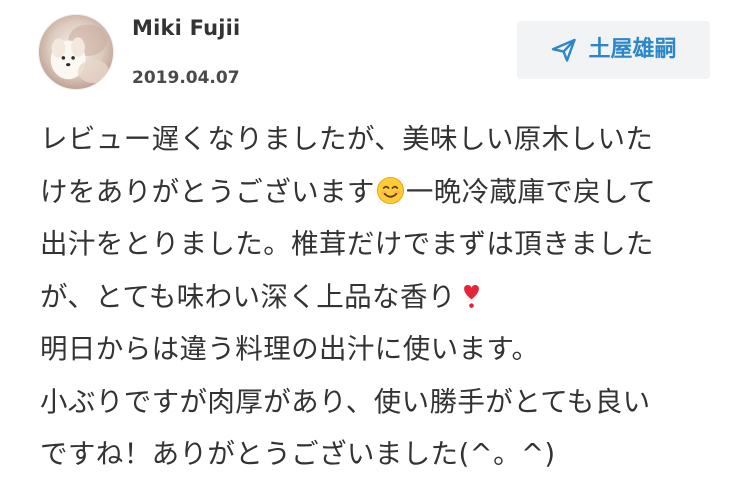 The image size is (750, 481). I want to click on dog-photo-icon, so click(76, 52).